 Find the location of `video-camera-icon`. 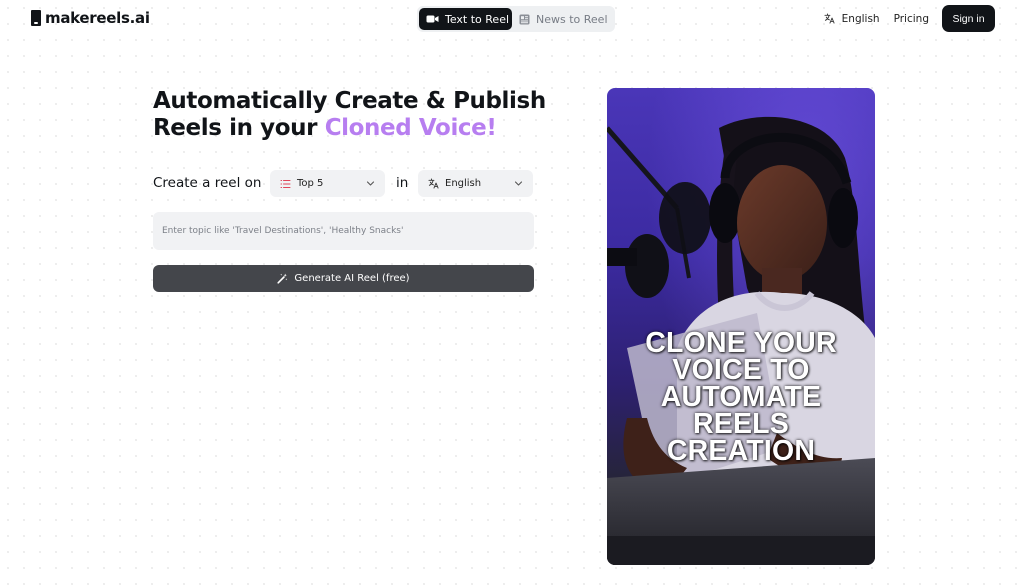

video-camera-icon is located at coordinates (432, 19).